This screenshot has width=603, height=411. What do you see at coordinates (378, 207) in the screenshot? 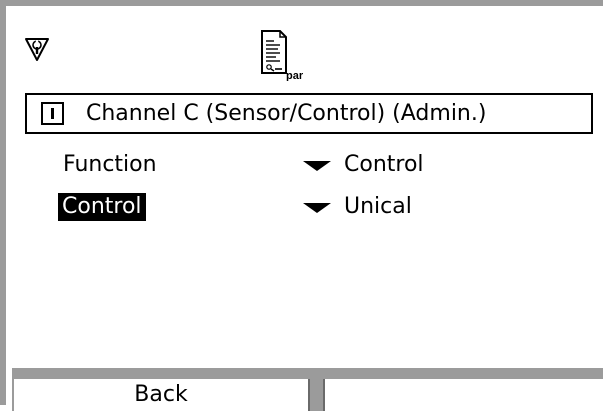
I see `control-value: Unical` at bounding box center [378, 207].